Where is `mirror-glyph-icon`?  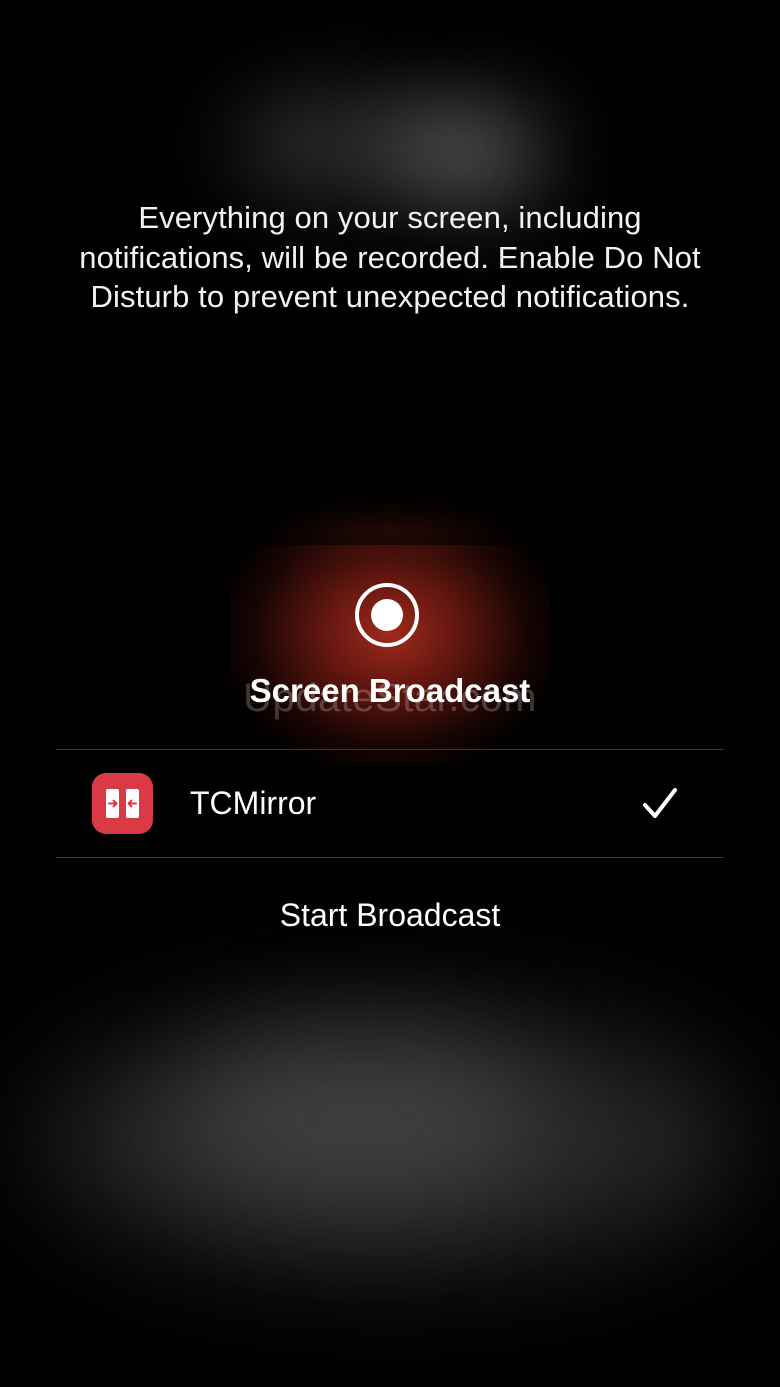
mirror-glyph-icon is located at coordinates (122, 803).